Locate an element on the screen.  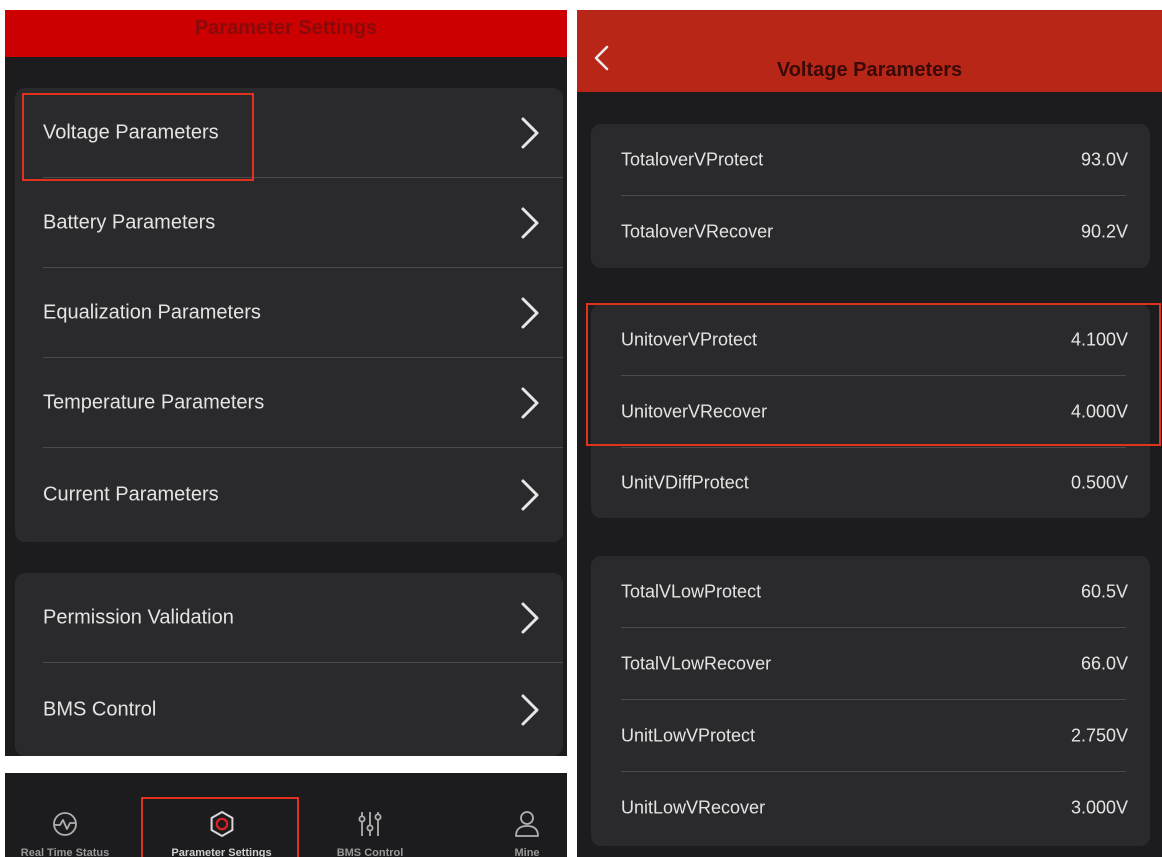
param-name: UnitVDiffProtect is located at coordinates (685, 482).